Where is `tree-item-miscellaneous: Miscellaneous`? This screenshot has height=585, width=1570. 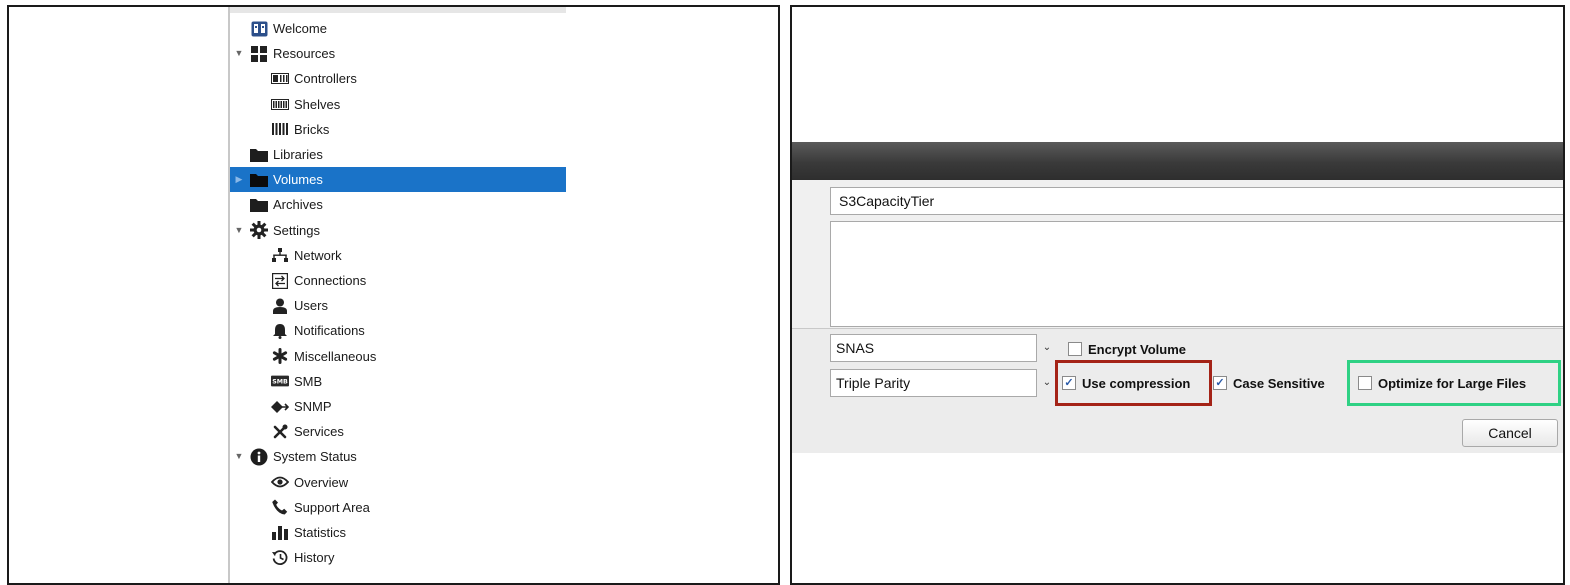
tree-item-miscellaneous: Miscellaneous is located at coordinates (398, 356).